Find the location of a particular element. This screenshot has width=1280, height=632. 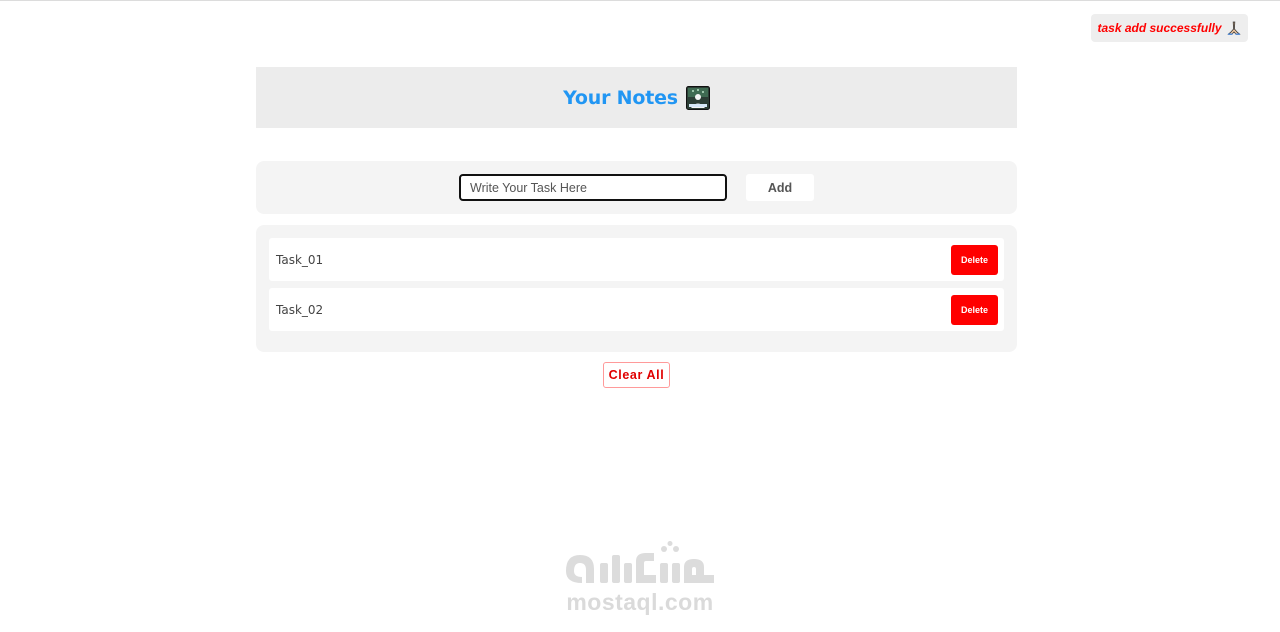

task-text: Task_01 is located at coordinates (300, 259).